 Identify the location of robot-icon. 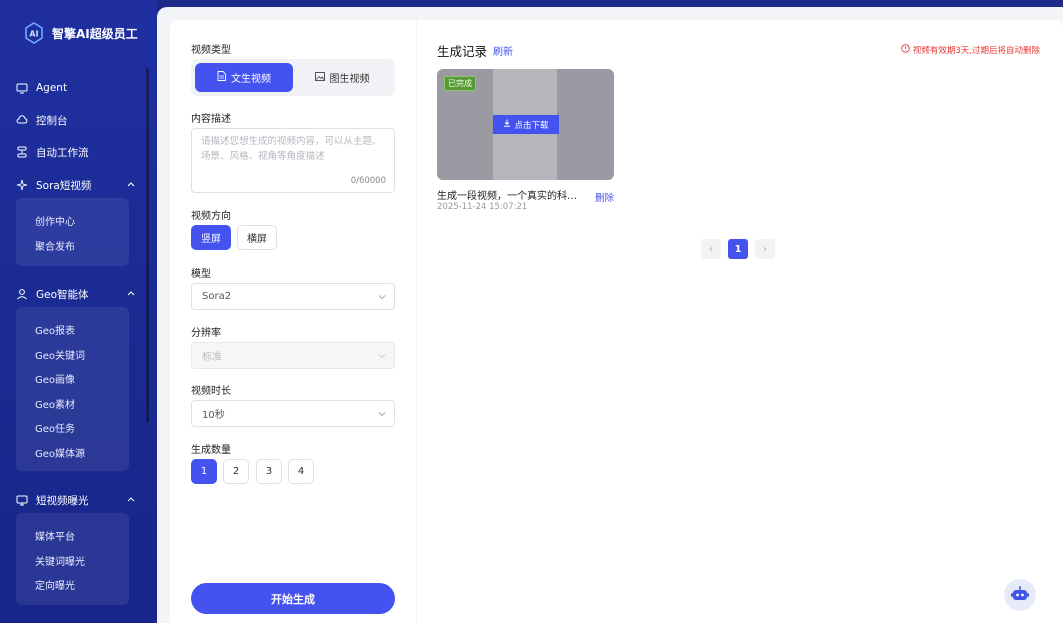
(1020, 595).